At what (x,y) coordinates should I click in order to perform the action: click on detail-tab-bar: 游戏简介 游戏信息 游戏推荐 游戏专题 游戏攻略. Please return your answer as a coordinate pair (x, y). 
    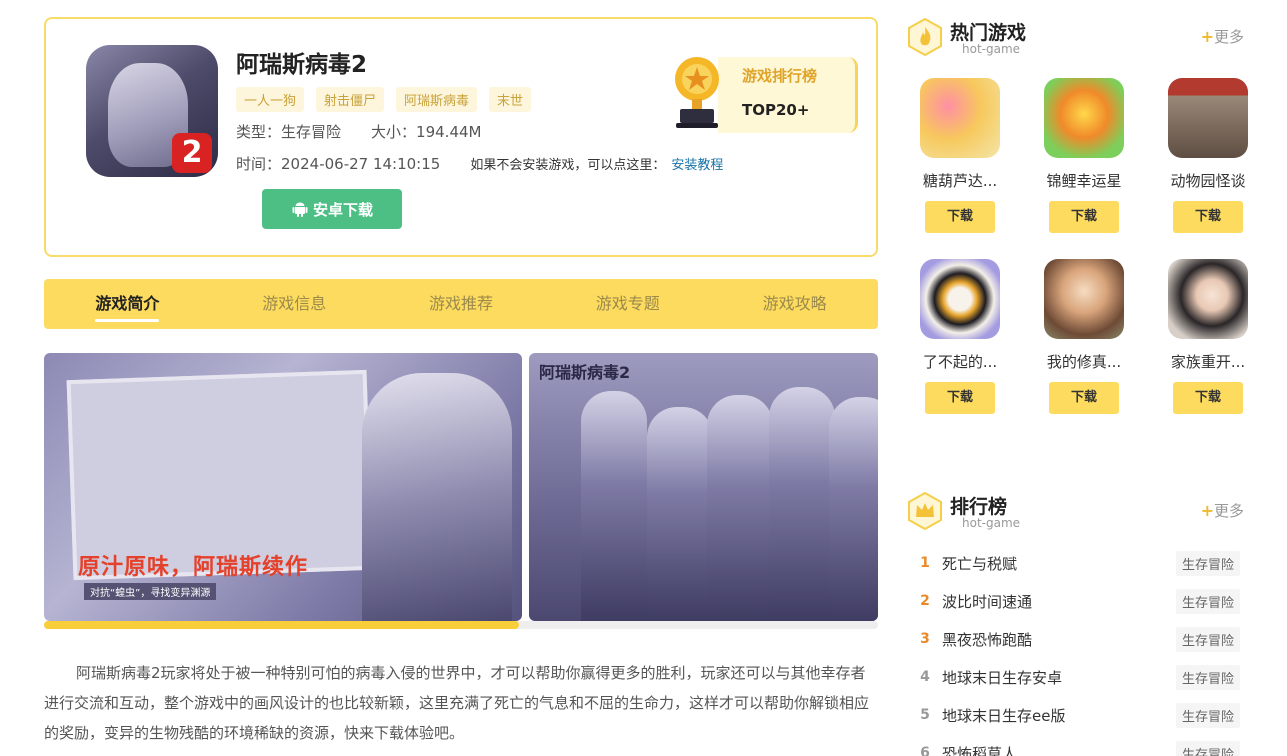
    Looking at the image, I should click on (461, 304).